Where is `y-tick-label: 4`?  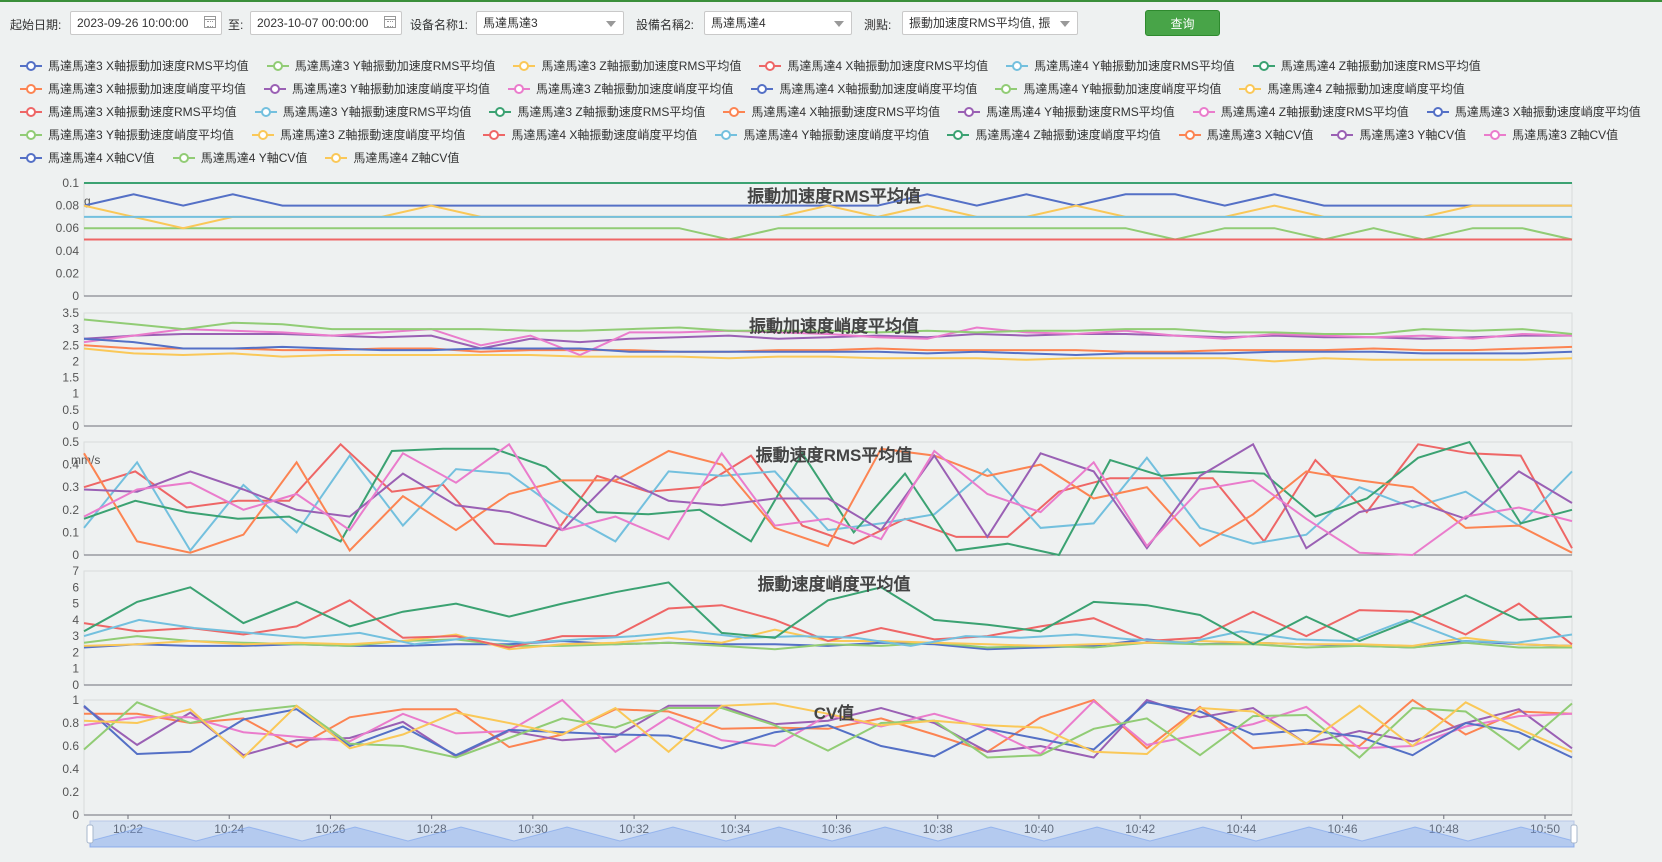
y-tick-label: 4 is located at coordinates (75, 620).